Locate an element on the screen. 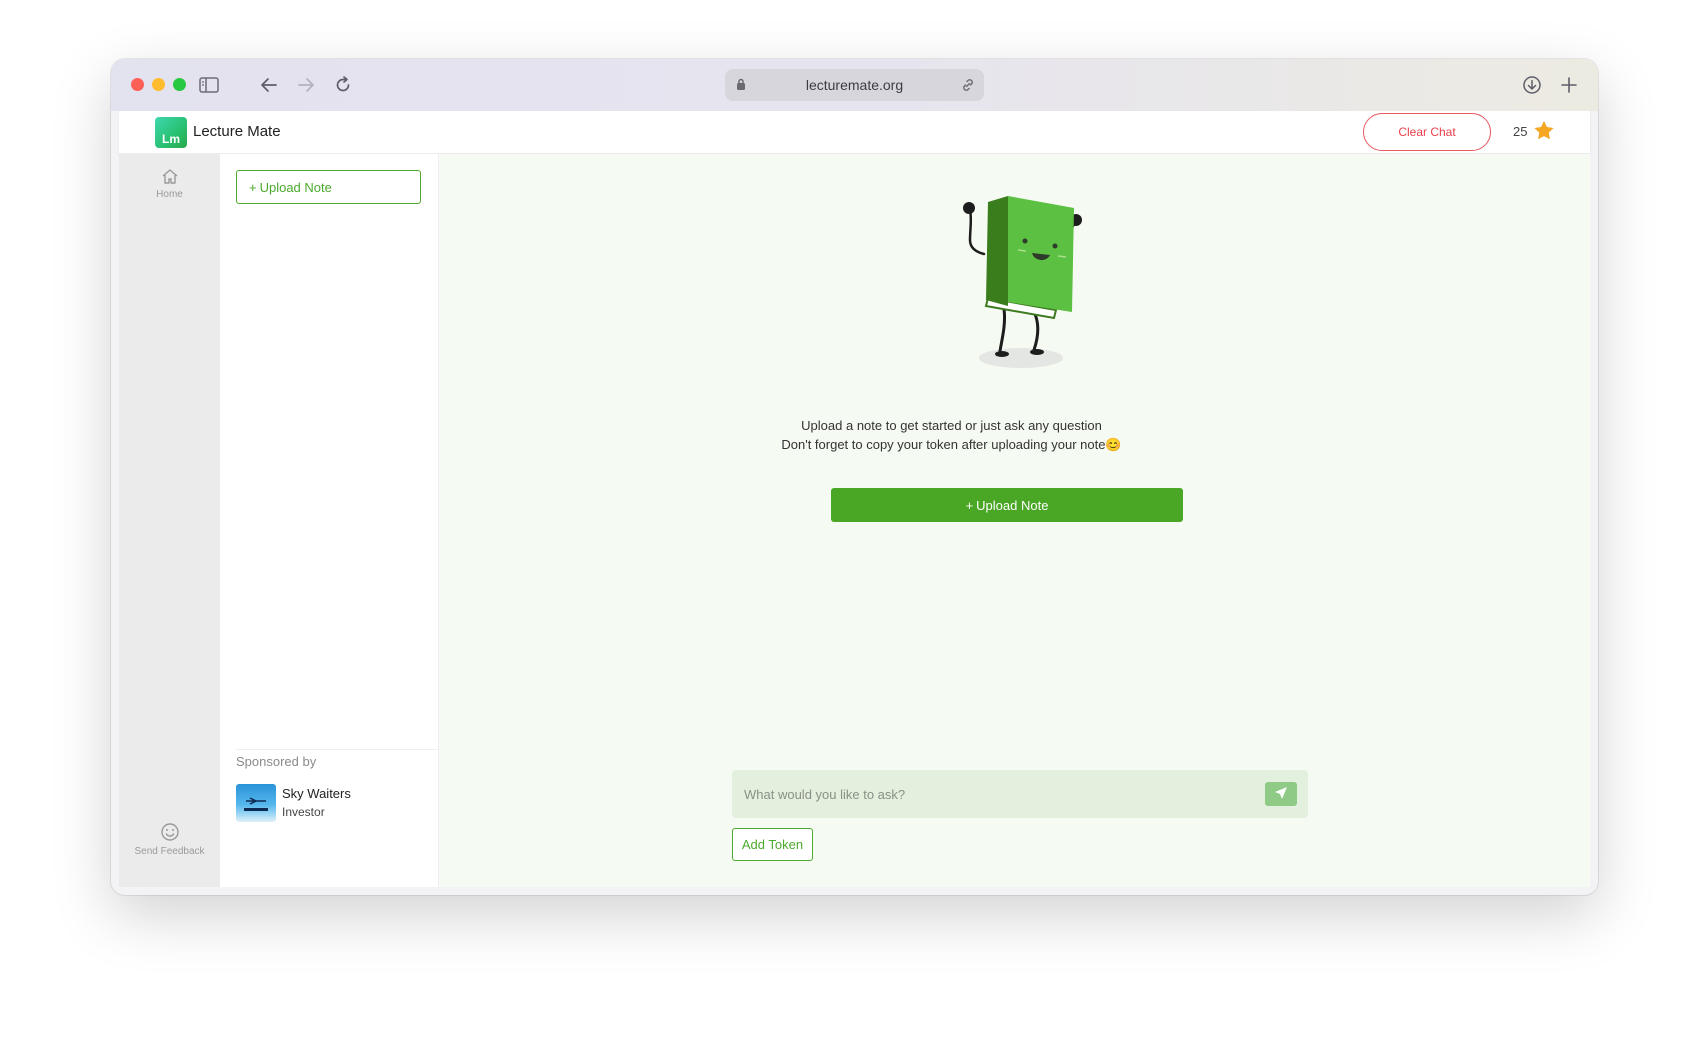 Image resolution: width=1705 pixels, height=1057 pixels. sponsor-name: Sky Waiters is located at coordinates (316, 793).